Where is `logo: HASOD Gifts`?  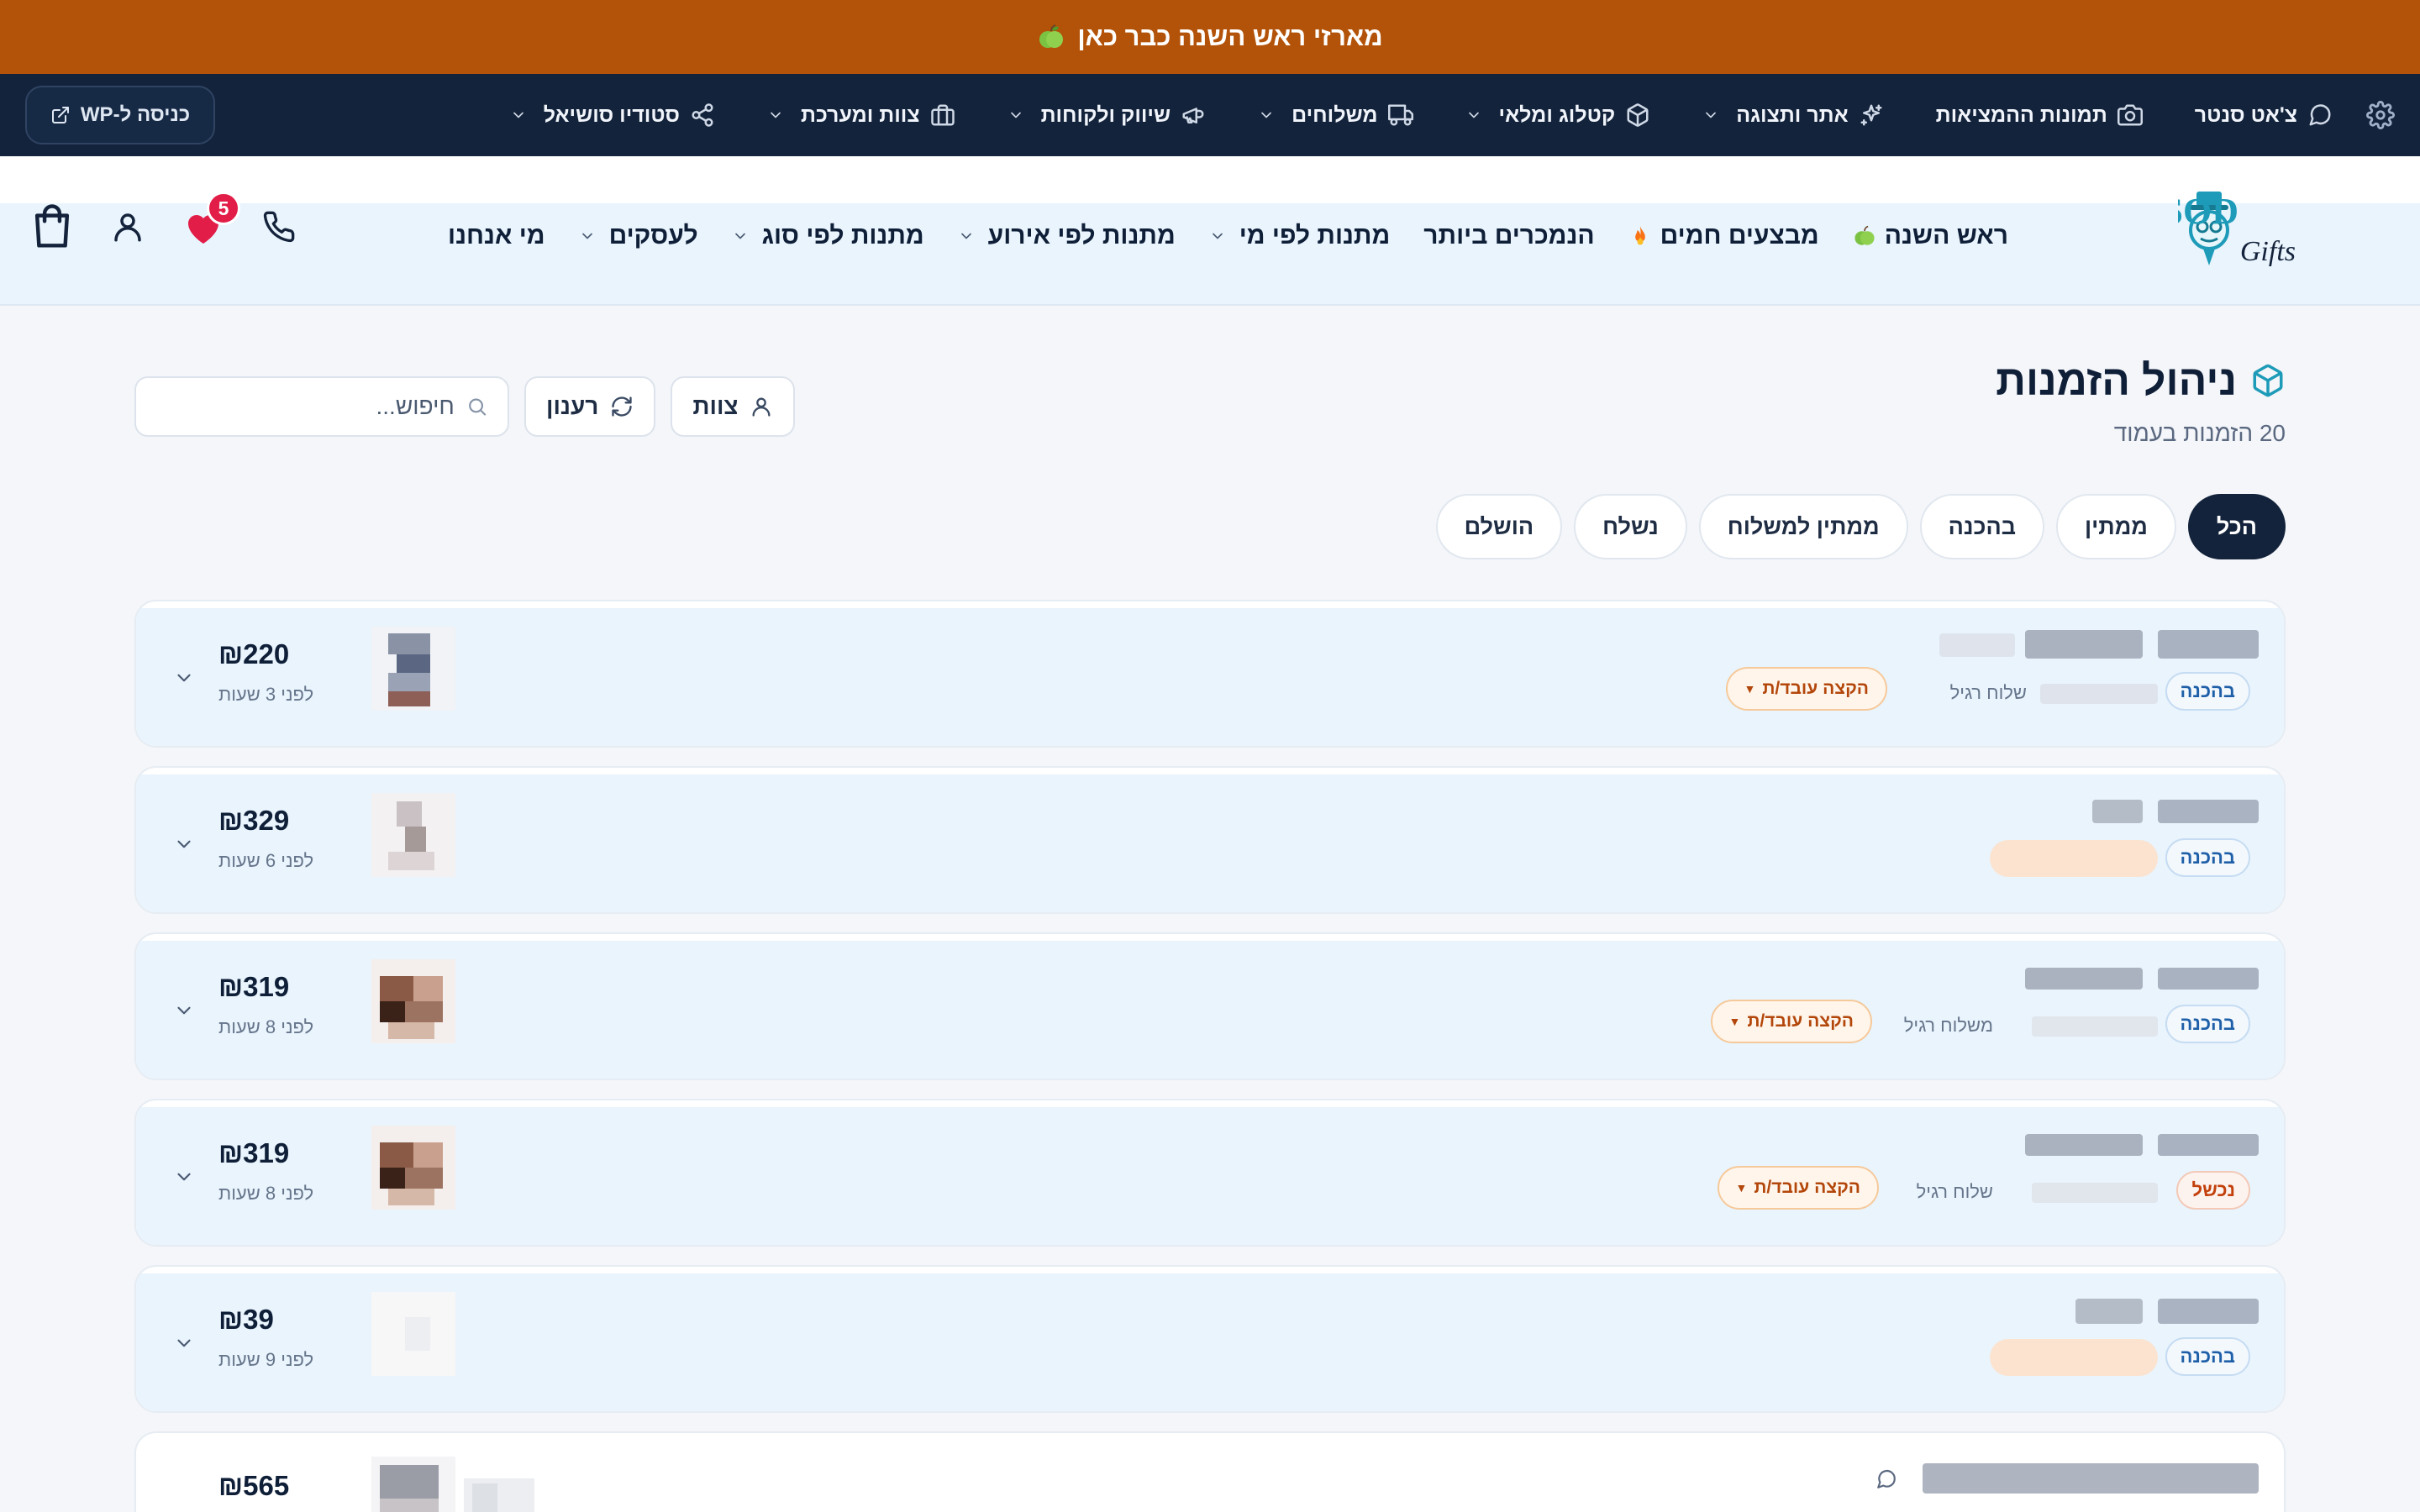
logo: HASOD Gifts is located at coordinates (2283, 230).